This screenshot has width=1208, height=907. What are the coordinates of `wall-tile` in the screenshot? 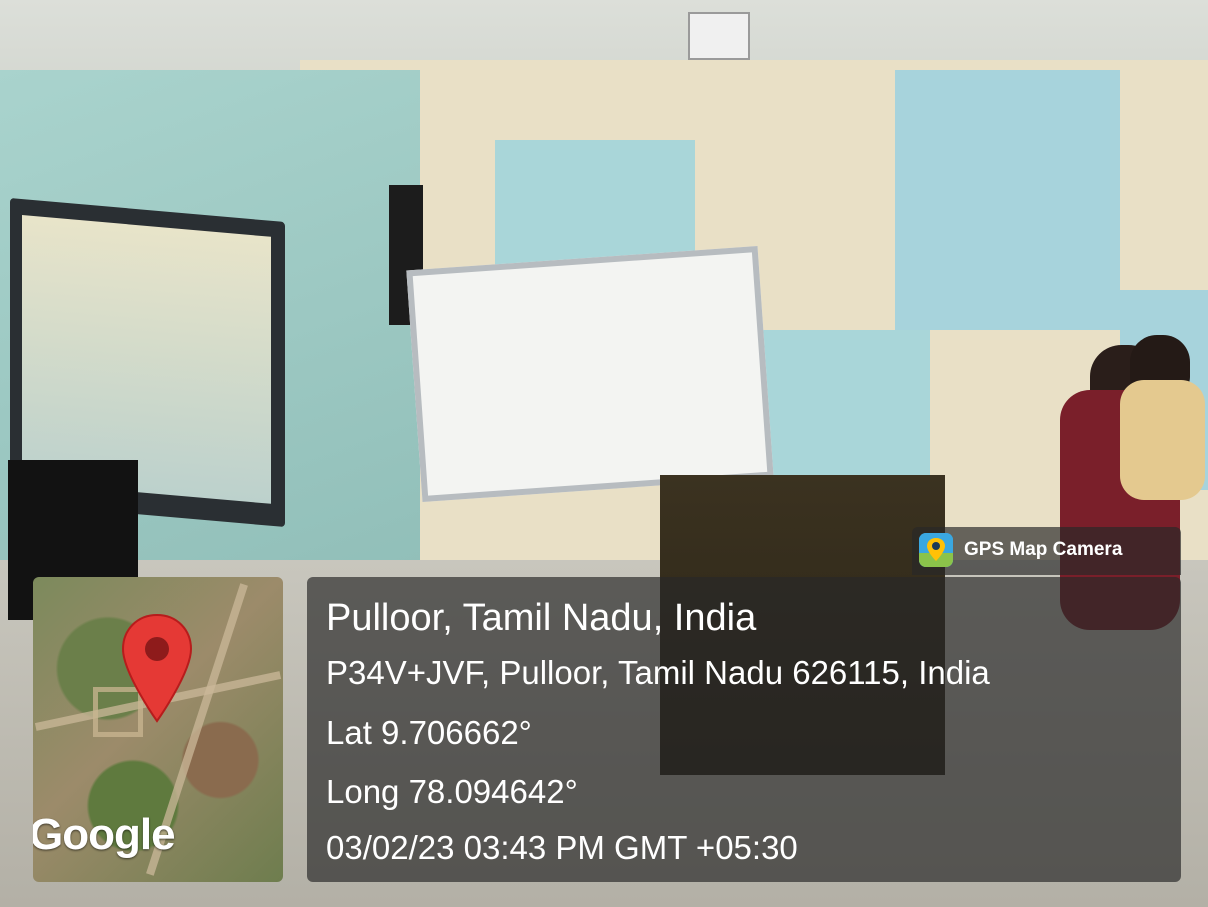 It's located at (1007, 200).